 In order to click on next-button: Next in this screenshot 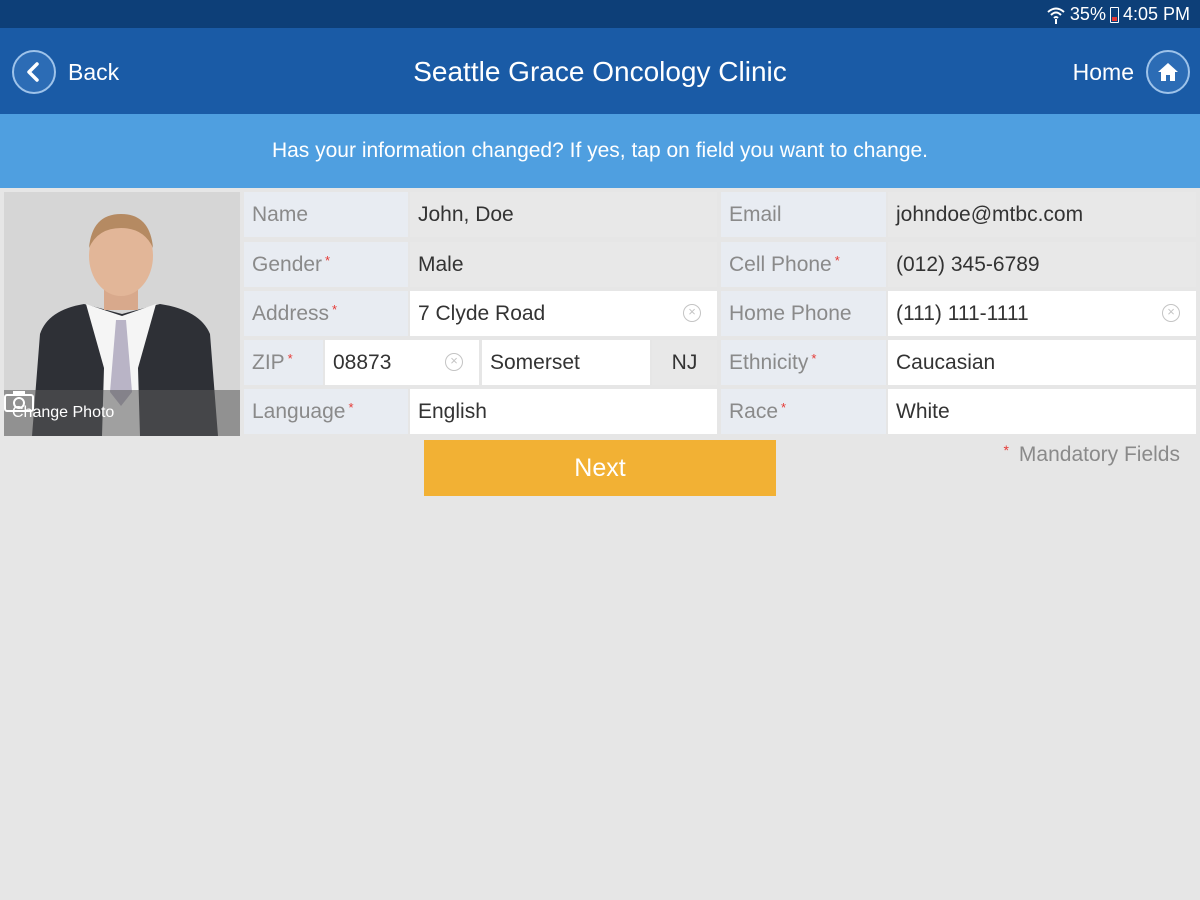, I will do `click(600, 468)`.